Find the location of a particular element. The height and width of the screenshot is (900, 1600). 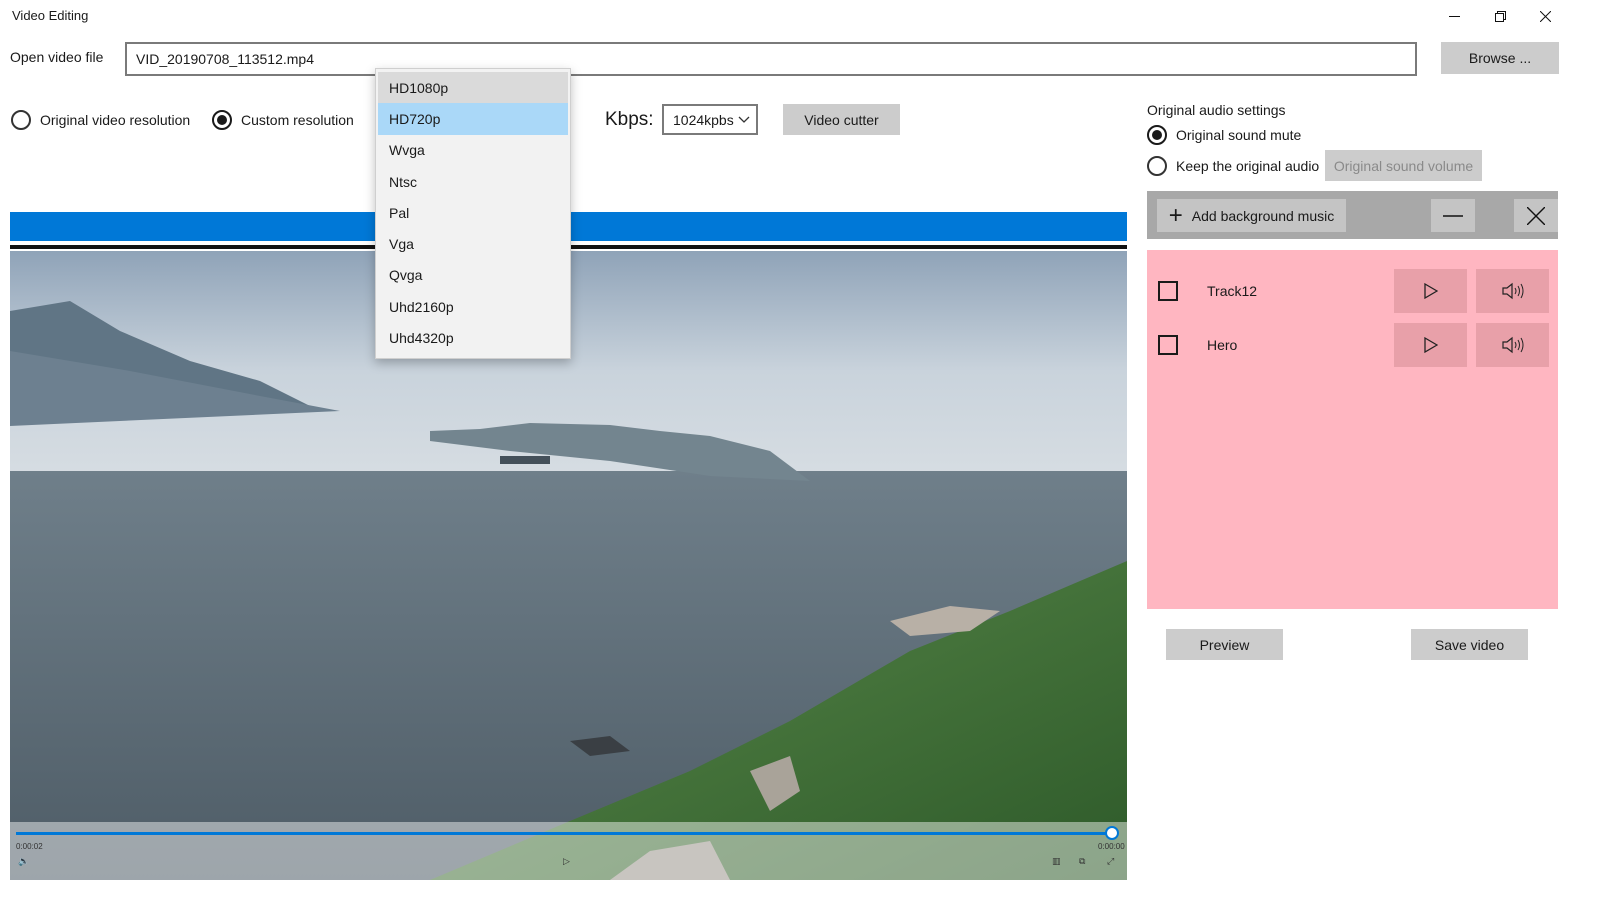

fullscreen-icon: ⤢ is located at coordinates (1110, 861).